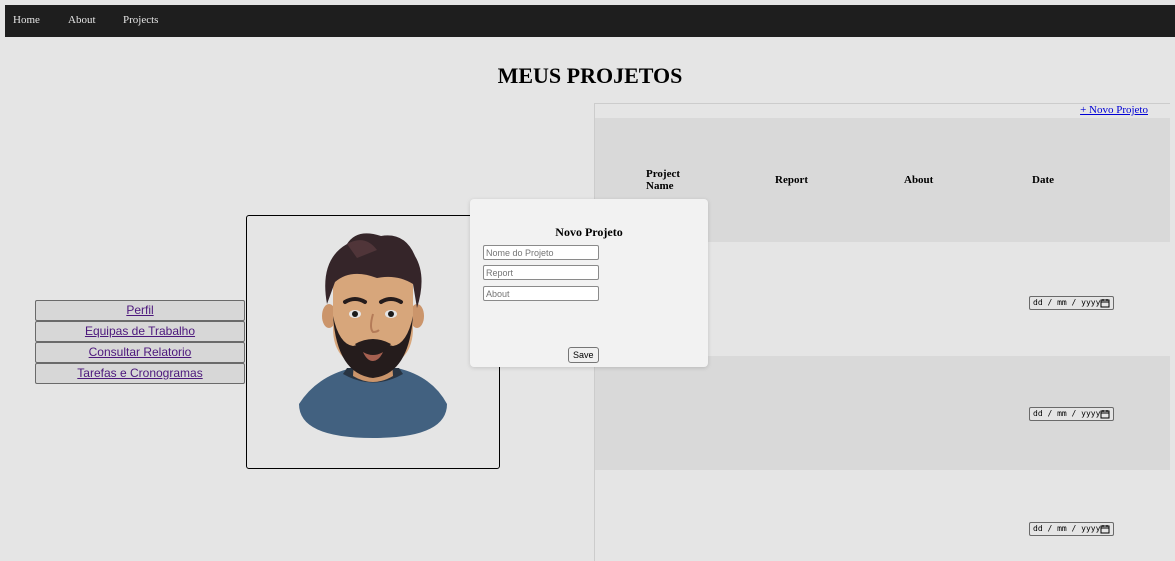 Image resolution: width=1175 pixels, height=561 pixels. What do you see at coordinates (541, 272) in the screenshot?
I see `report-input` at bounding box center [541, 272].